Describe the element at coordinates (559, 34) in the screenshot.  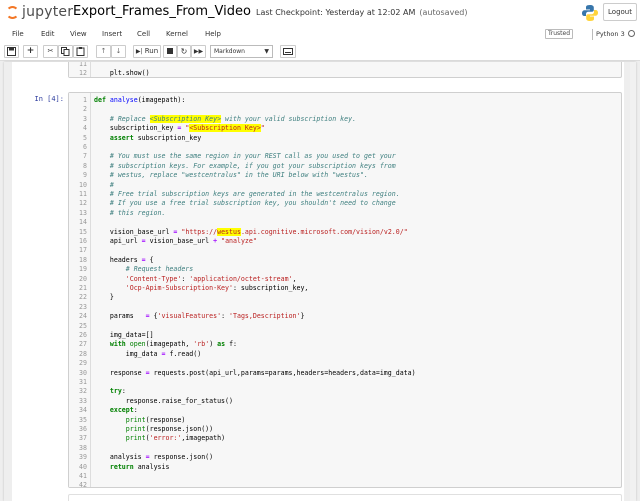
I see `trusted-indicator: Trusted` at that location.